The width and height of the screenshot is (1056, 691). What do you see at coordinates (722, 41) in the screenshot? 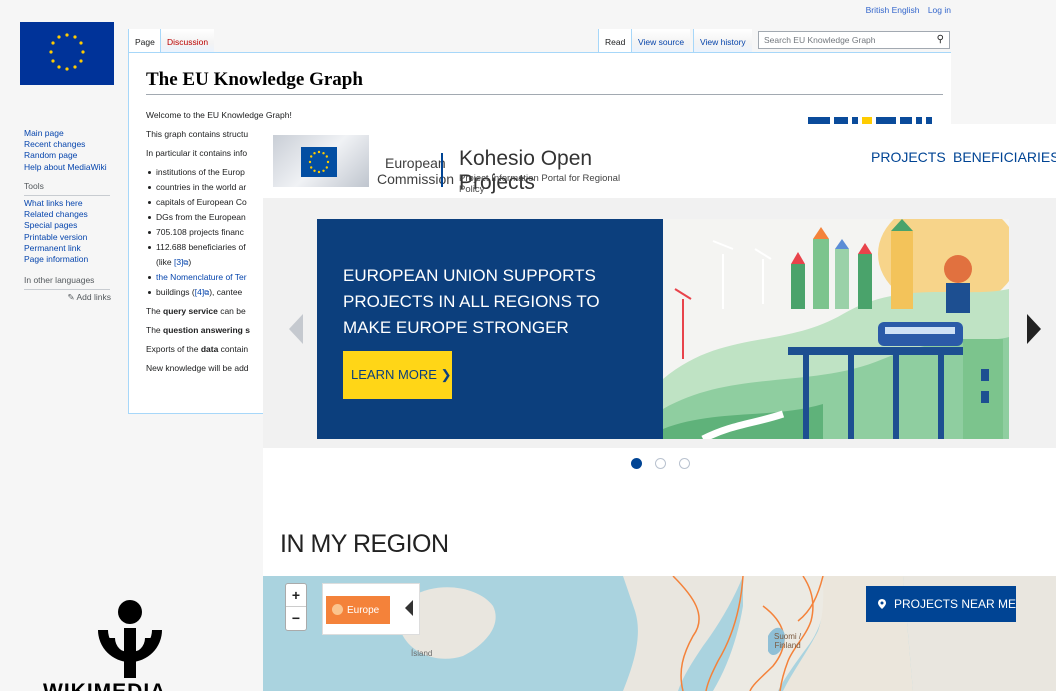
I see `tab-view-history: View history` at bounding box center [722, 41].